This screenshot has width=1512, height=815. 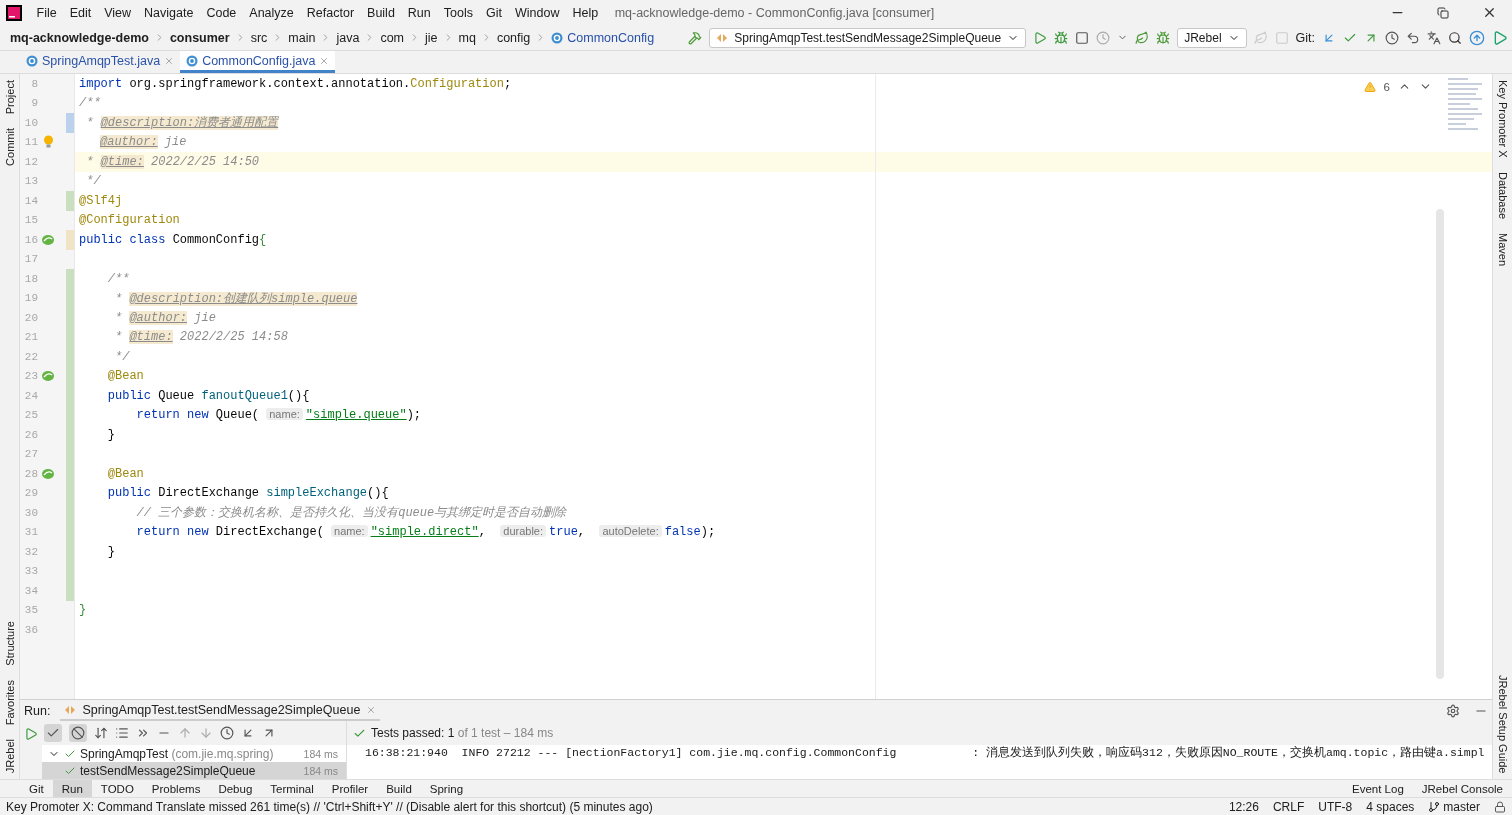 I want to click on menu-item: Code, so click(x=221, y=12).